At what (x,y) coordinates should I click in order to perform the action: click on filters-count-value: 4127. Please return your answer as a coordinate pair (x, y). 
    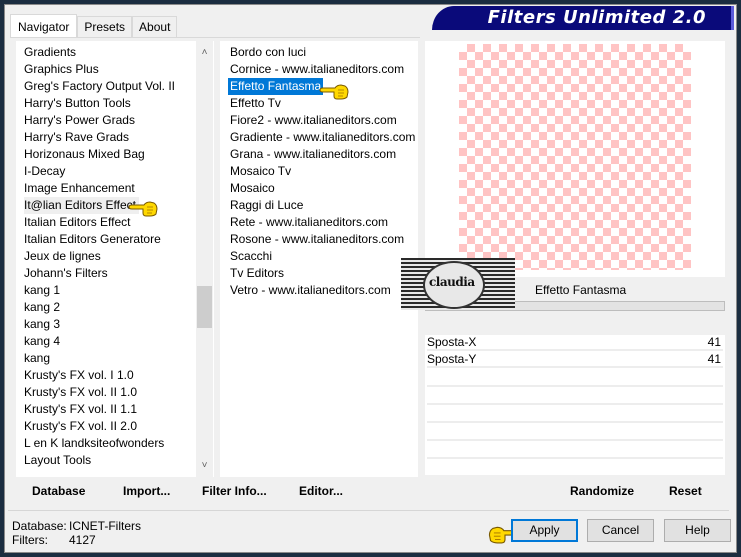
    Looking at the image, I should click on (82, 540).